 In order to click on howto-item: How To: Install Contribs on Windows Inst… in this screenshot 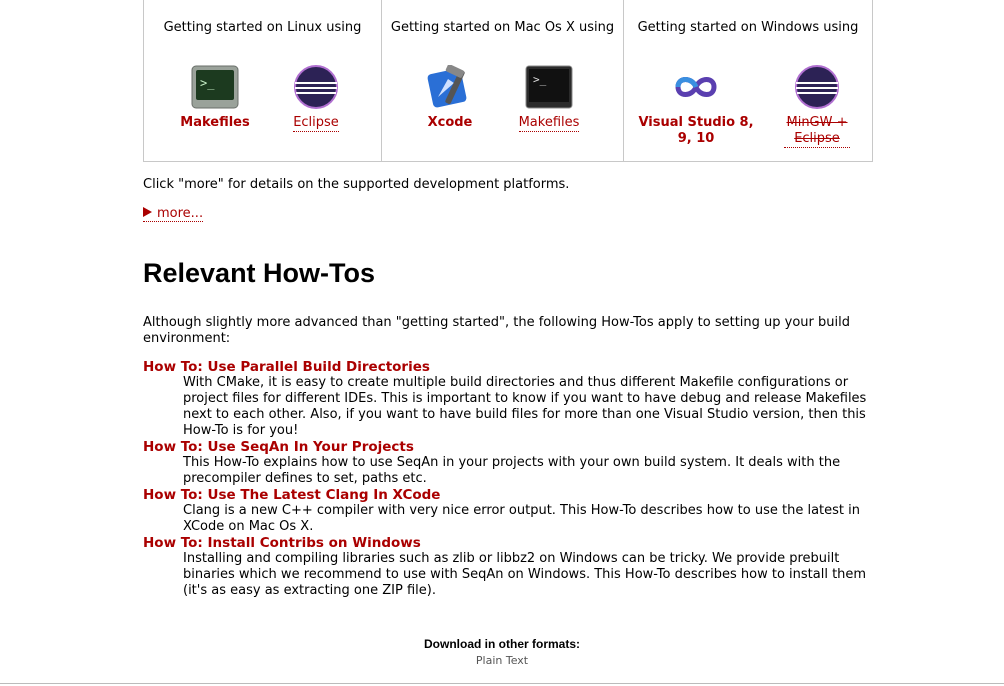, I will do `click(510, 567)`.